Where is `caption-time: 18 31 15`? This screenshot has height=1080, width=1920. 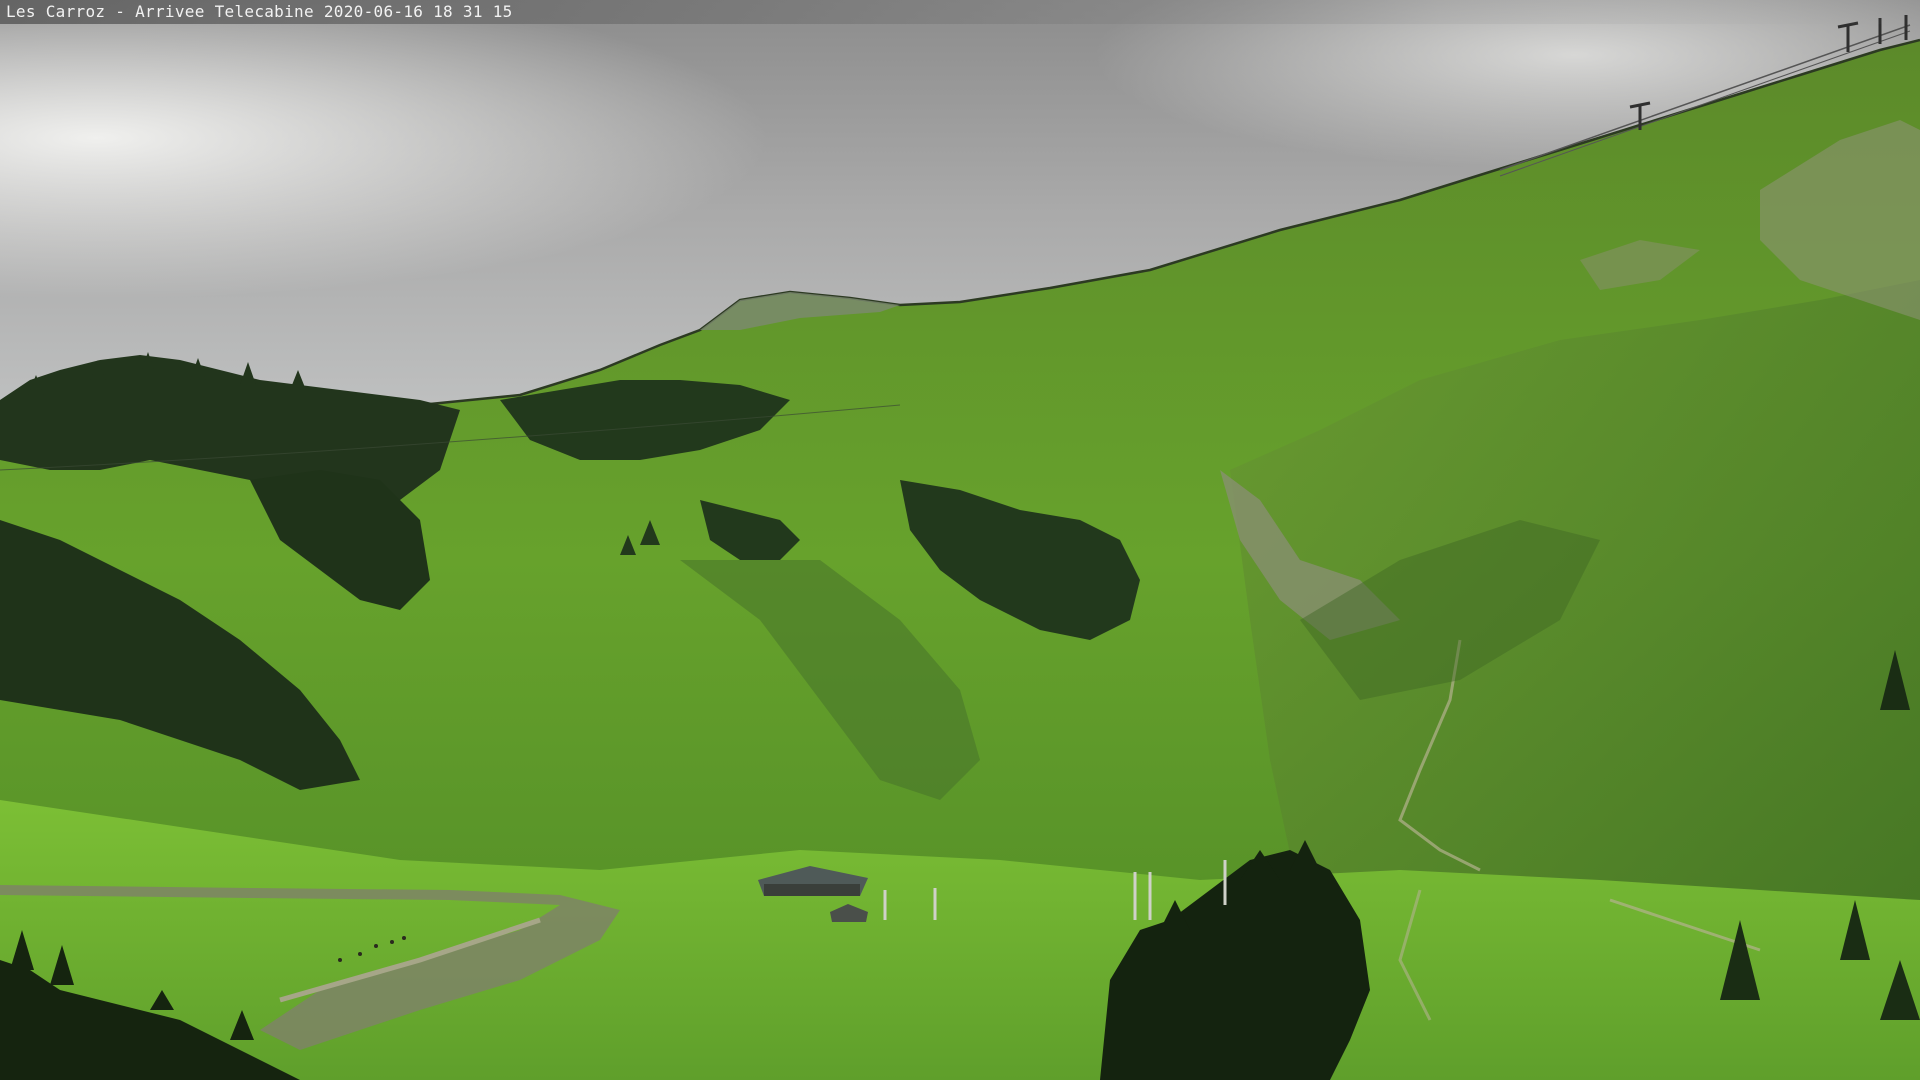 caption-time: 18 31 15 is located at coordinates (473, 11).